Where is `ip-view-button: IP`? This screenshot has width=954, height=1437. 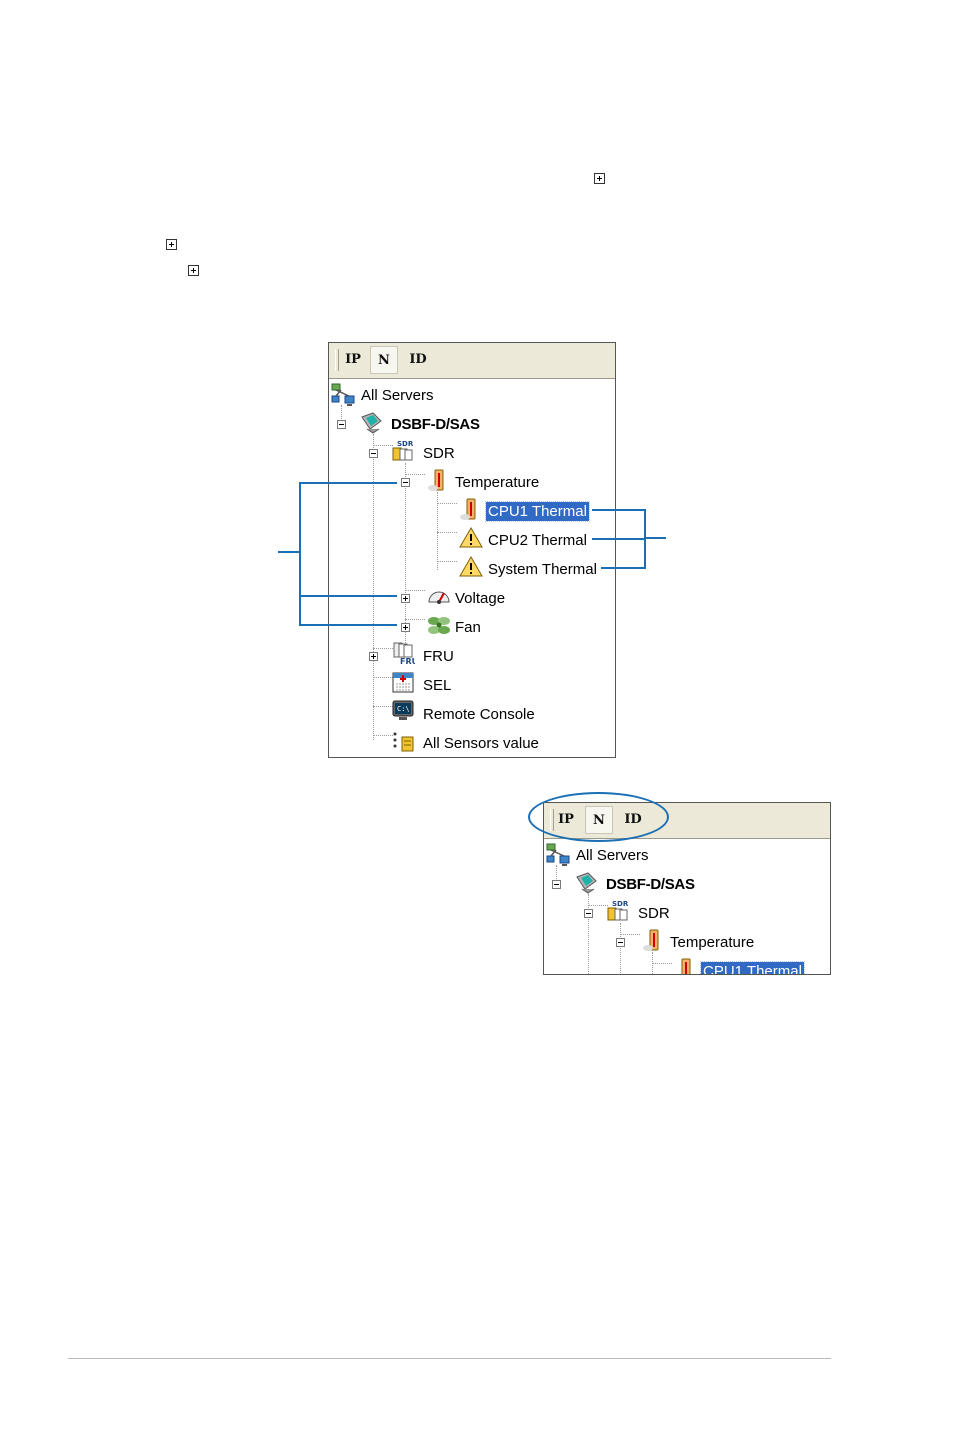 ip-view-button: IP is located at coordinates (353, 360).